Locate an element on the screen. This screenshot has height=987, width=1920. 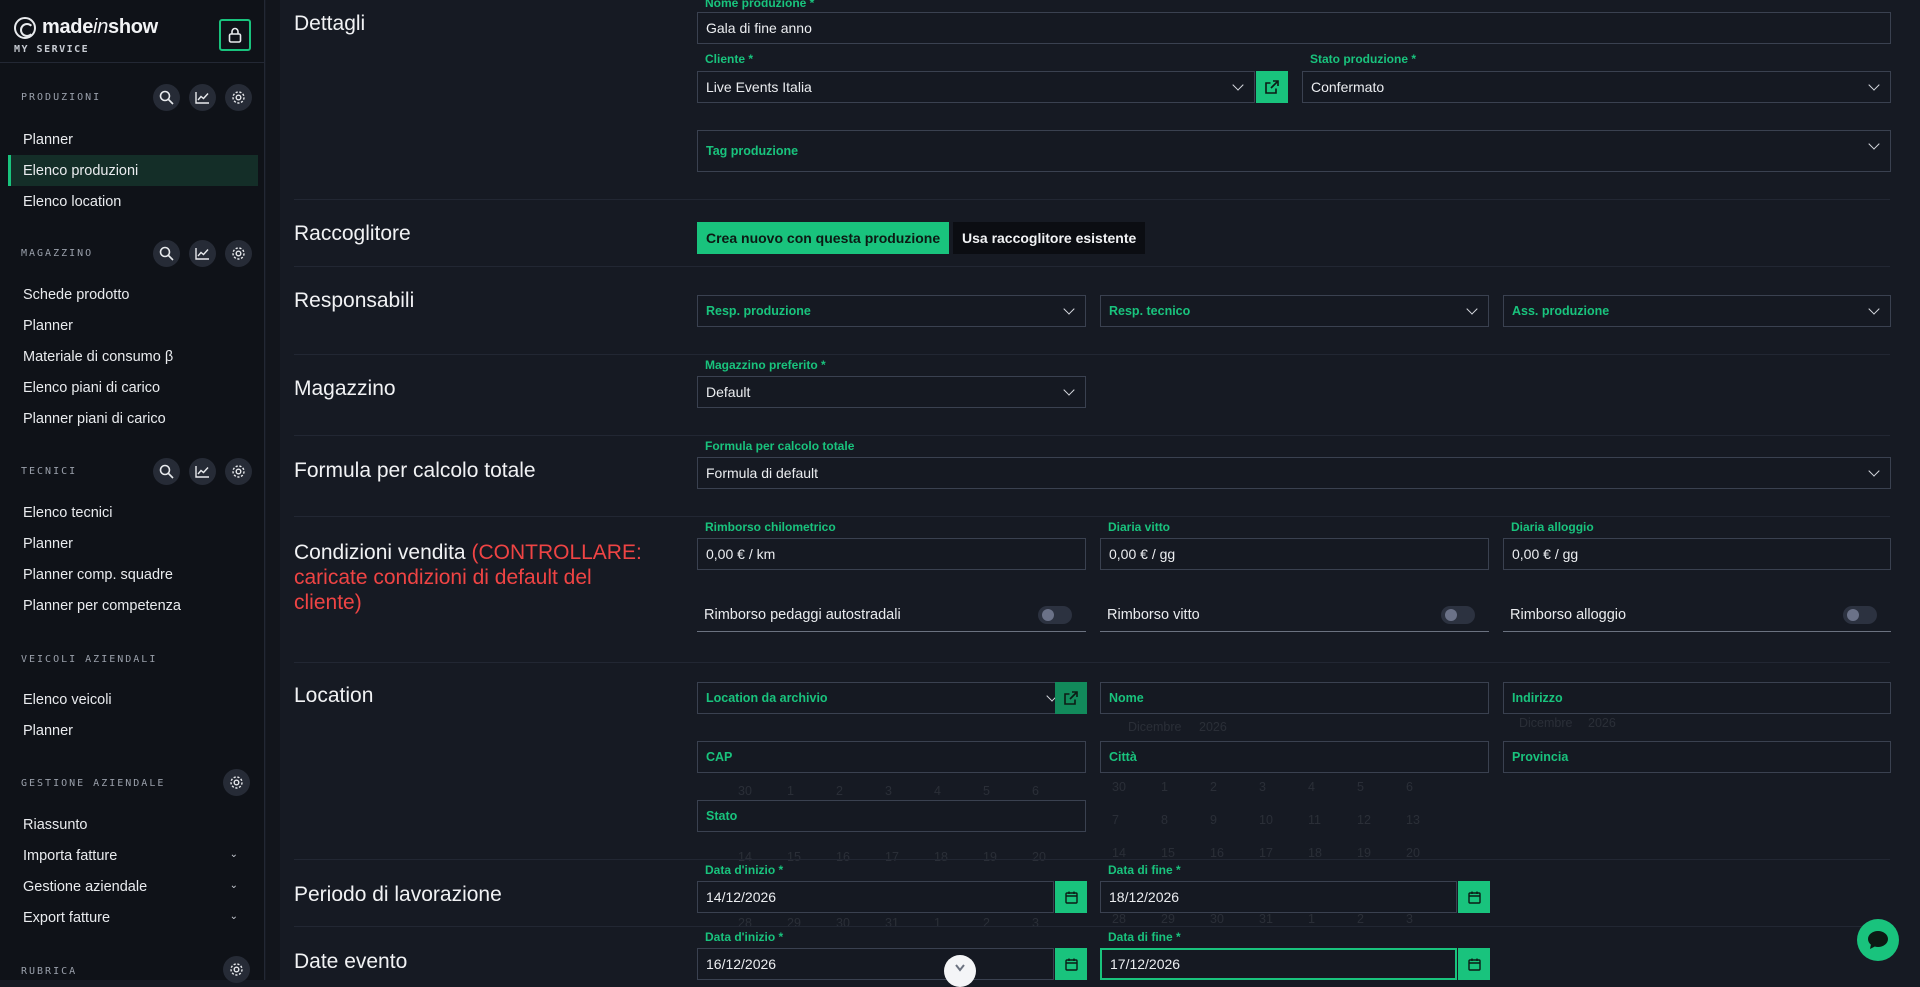
rimborso-vitto-toggle is located at coordinates (1458, 615).